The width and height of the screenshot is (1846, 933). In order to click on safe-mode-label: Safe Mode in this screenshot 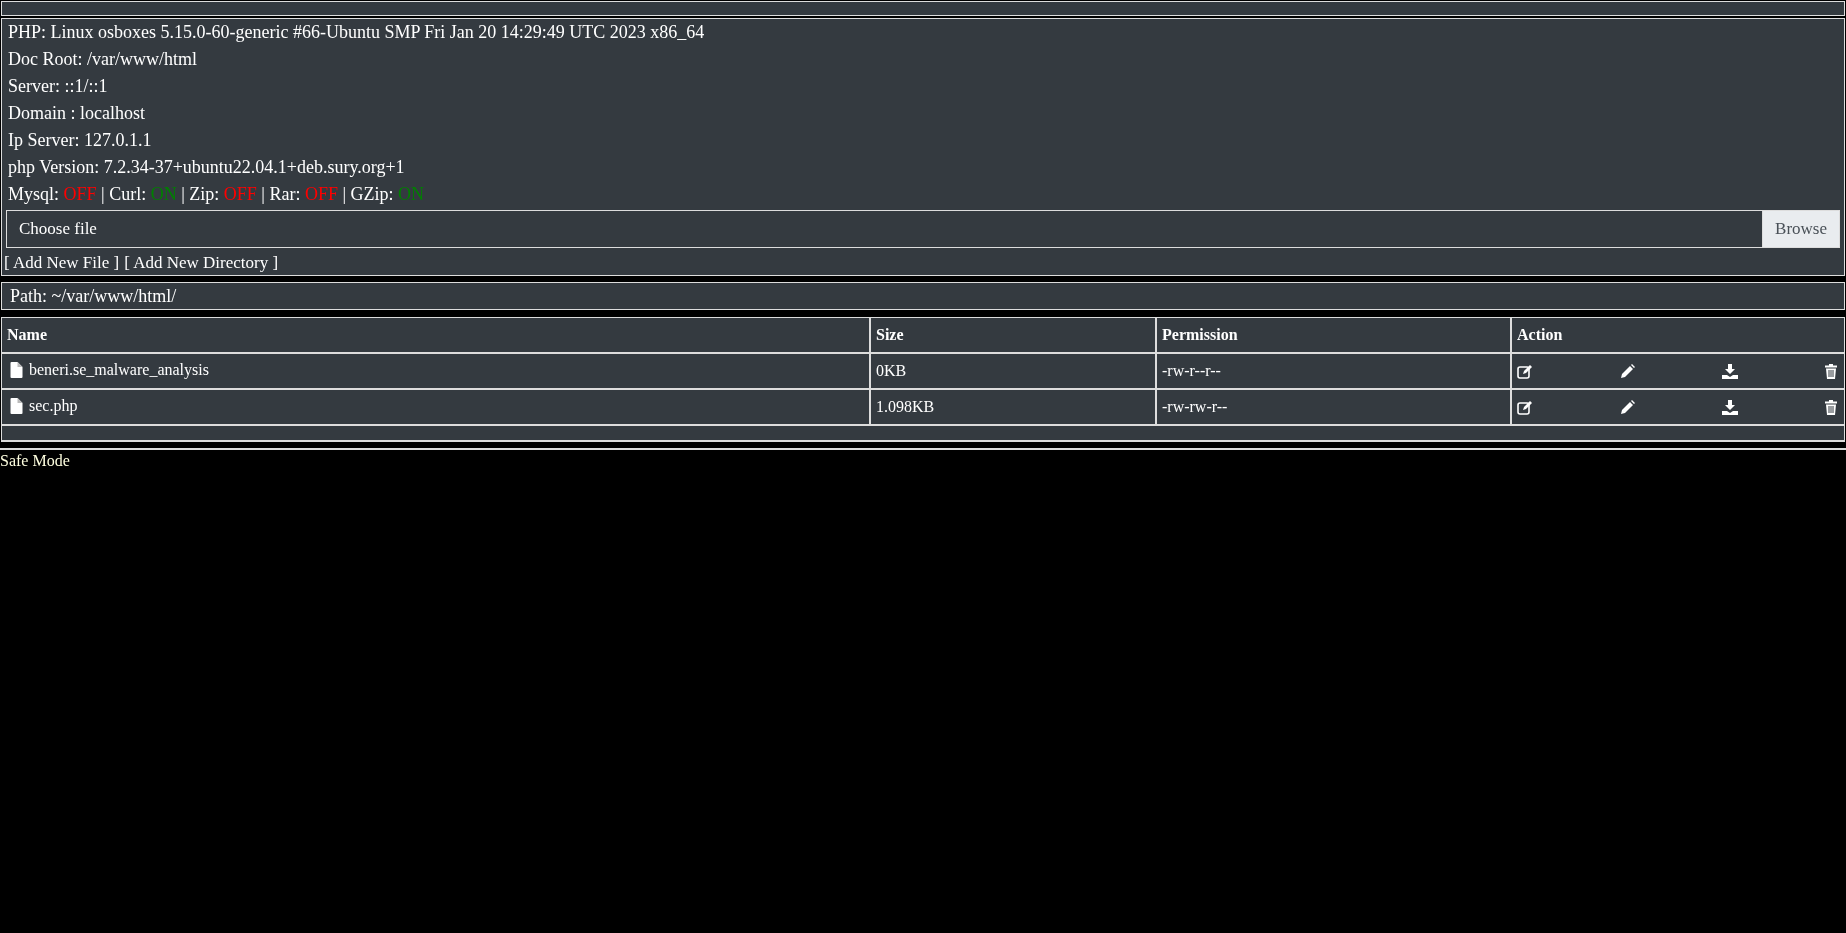, I will do `click(35, 460)`.